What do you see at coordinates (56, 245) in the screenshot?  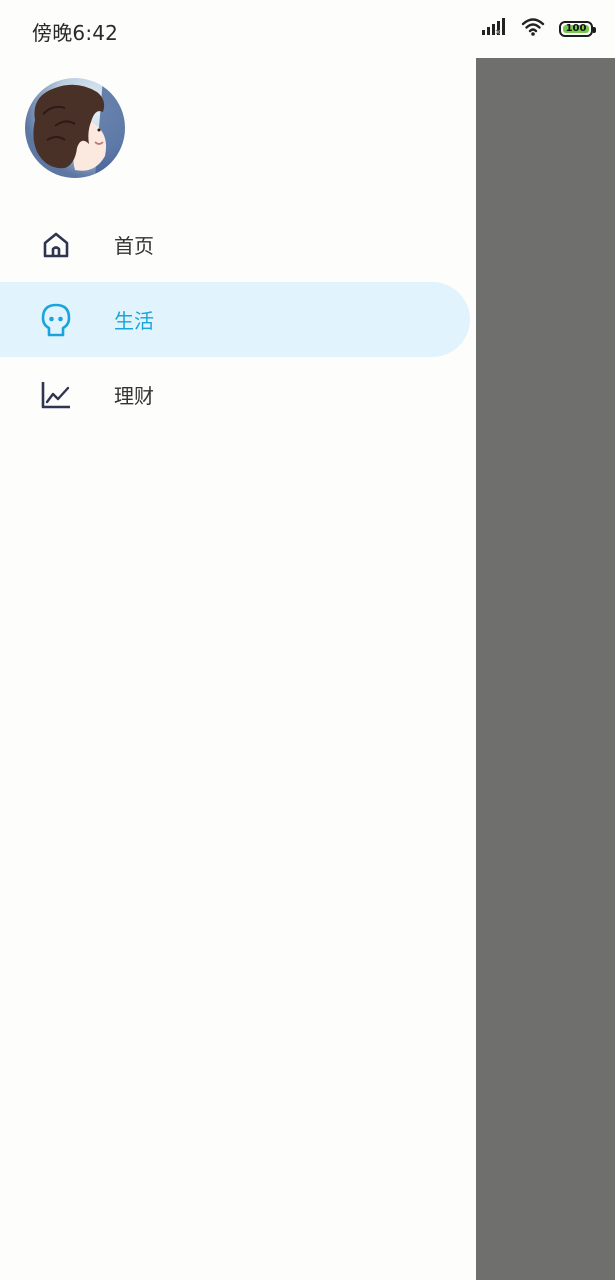 I see `home-icon` at bounding box center [56, 245].